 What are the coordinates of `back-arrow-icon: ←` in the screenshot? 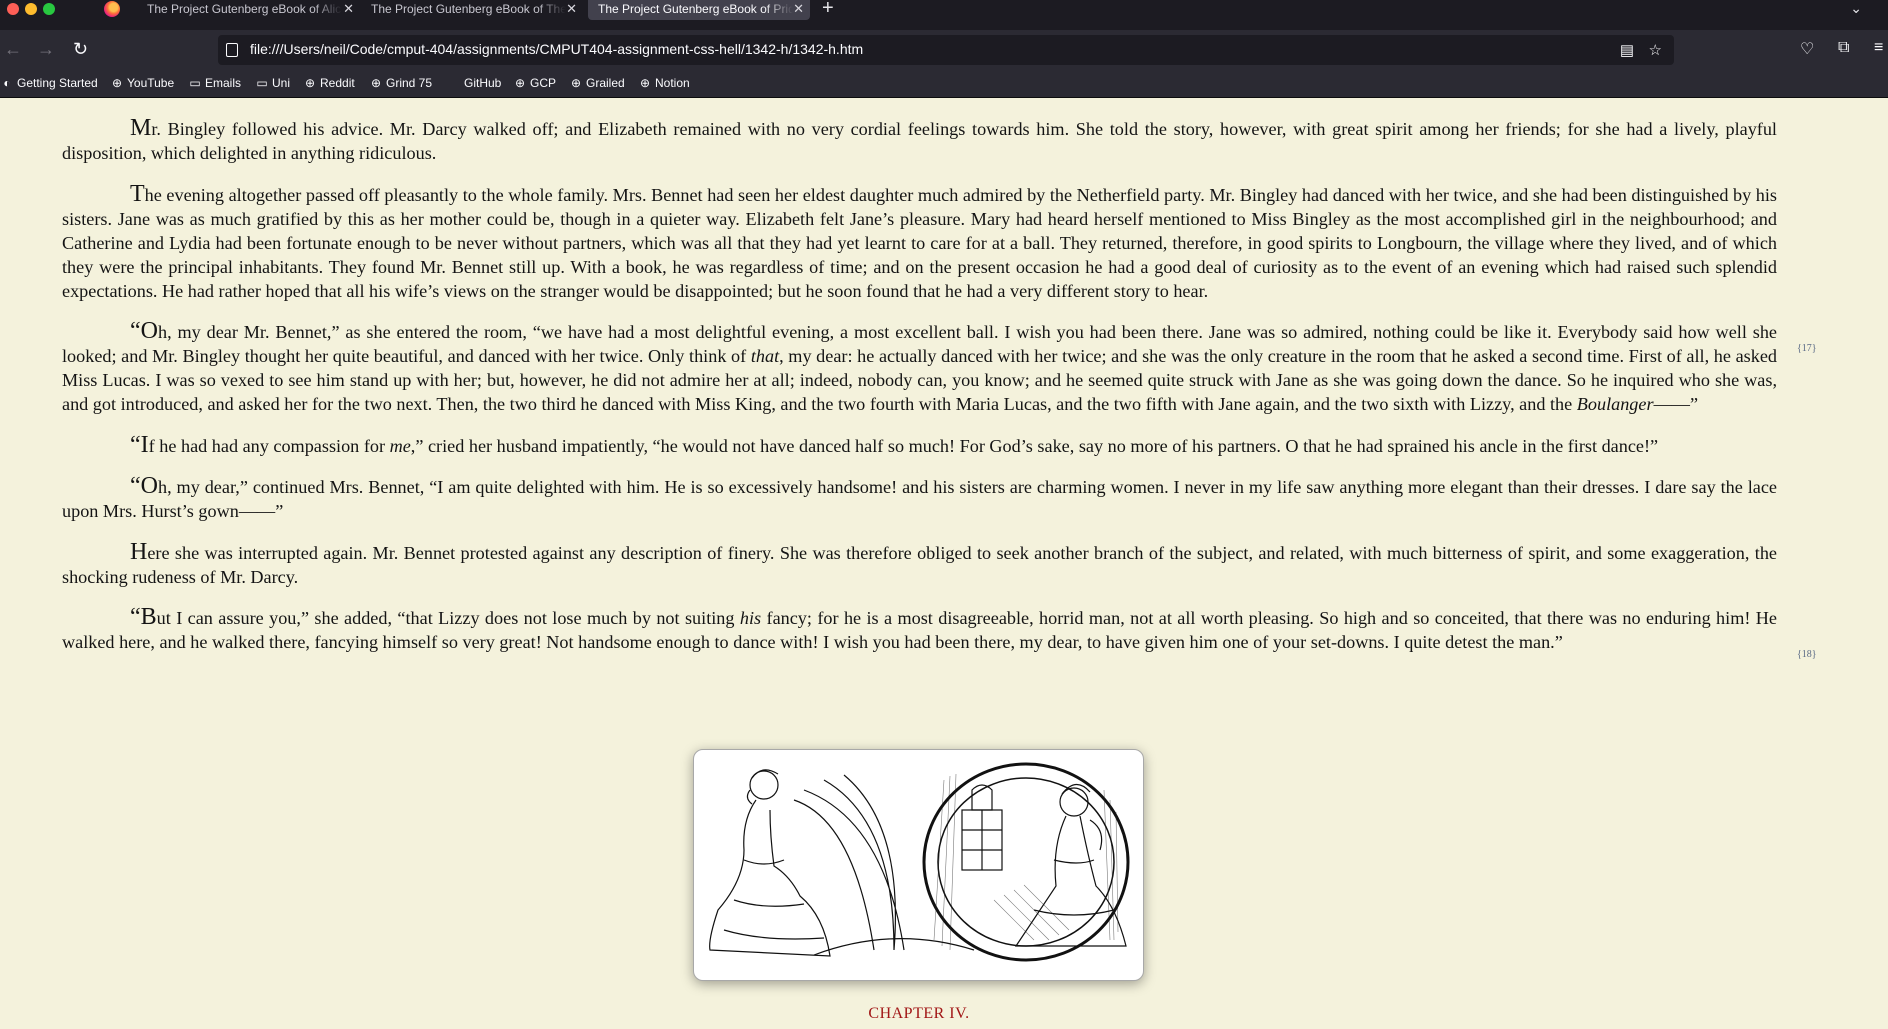 It's located at (13, 49).